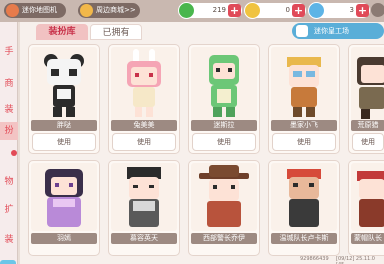  I want to click on character-card-8: 西部警长乔伊, so click(224, 208).